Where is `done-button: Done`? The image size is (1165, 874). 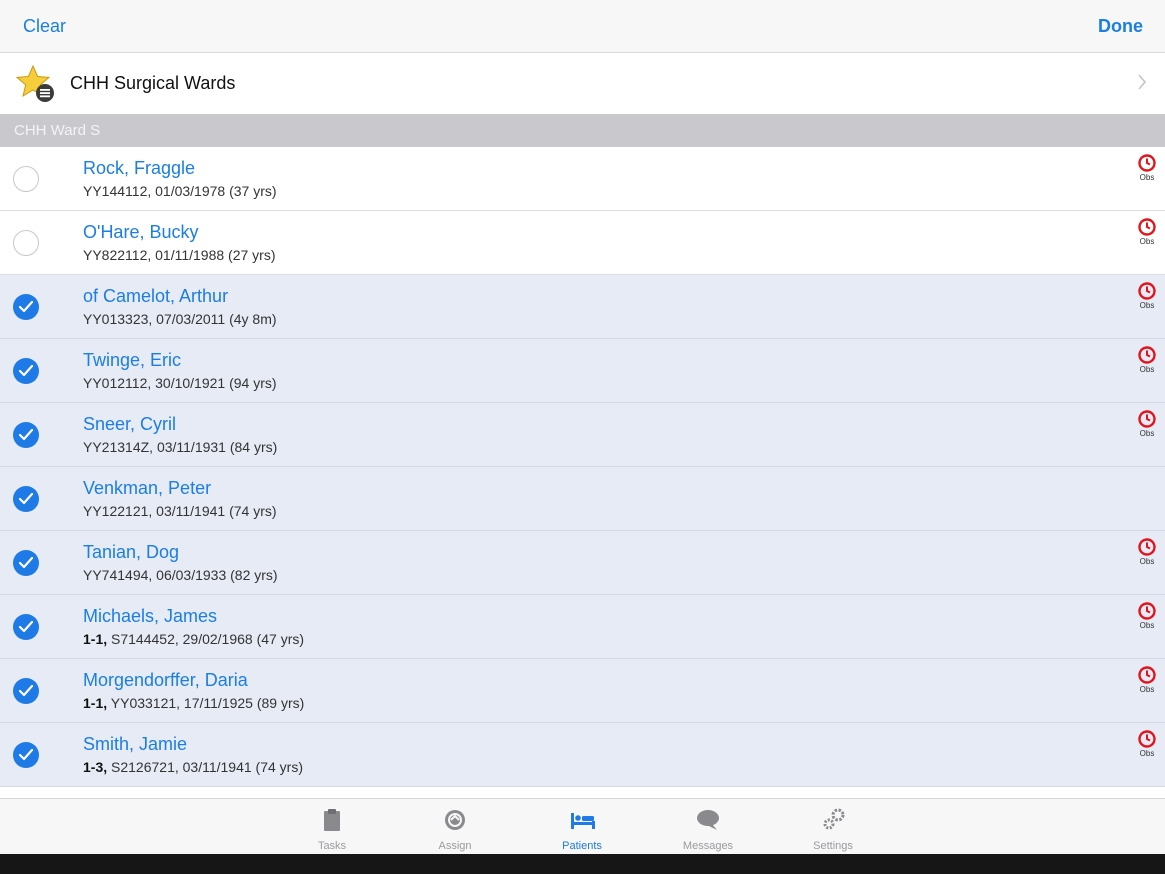
done-button: Done is located at coordinates (1120, 26).